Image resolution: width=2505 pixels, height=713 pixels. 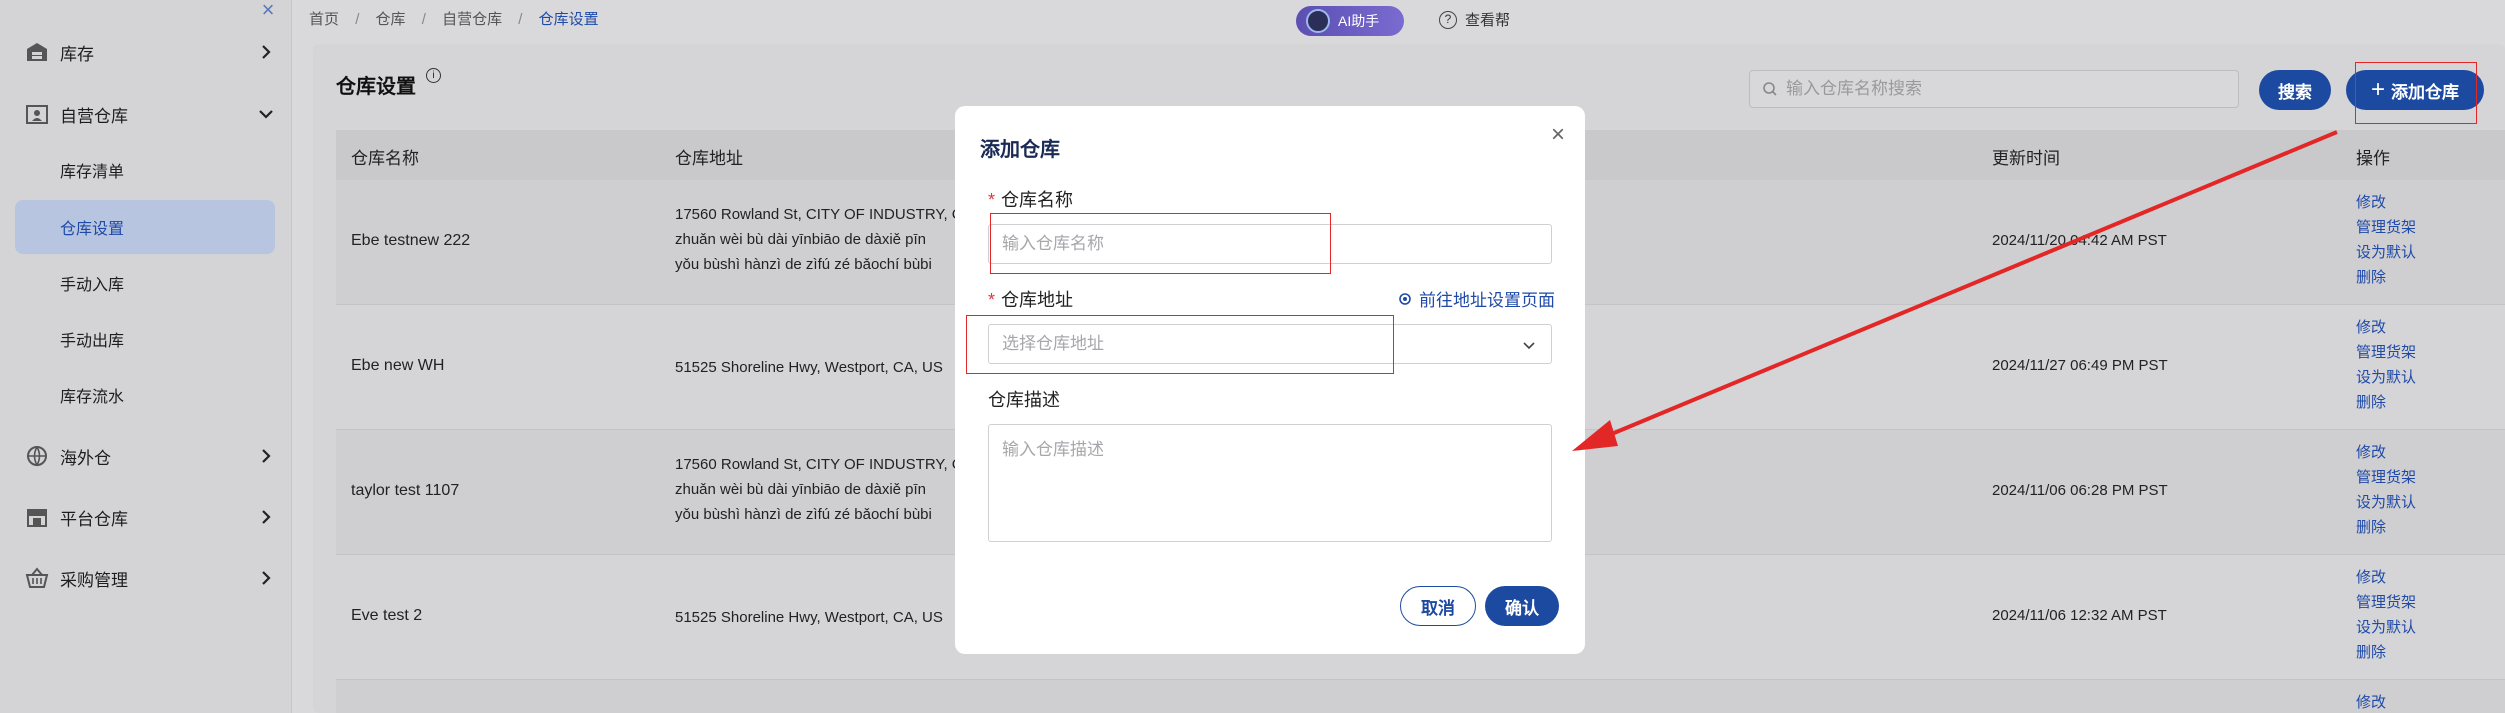 What do you see at coordinates (146, 578) in the screenshot?
I see `sidebar-item-purchase: 采购管理` at bounding box center [146, 578].